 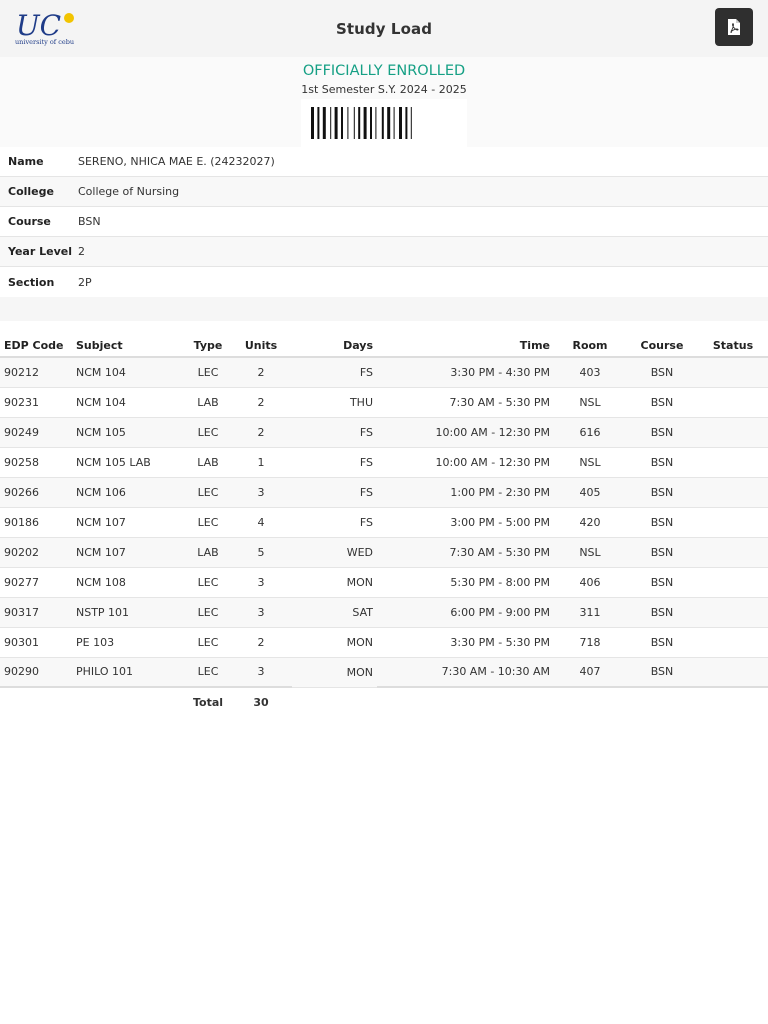 I want to click on cell-room: 420, so click(x=590, y=522).